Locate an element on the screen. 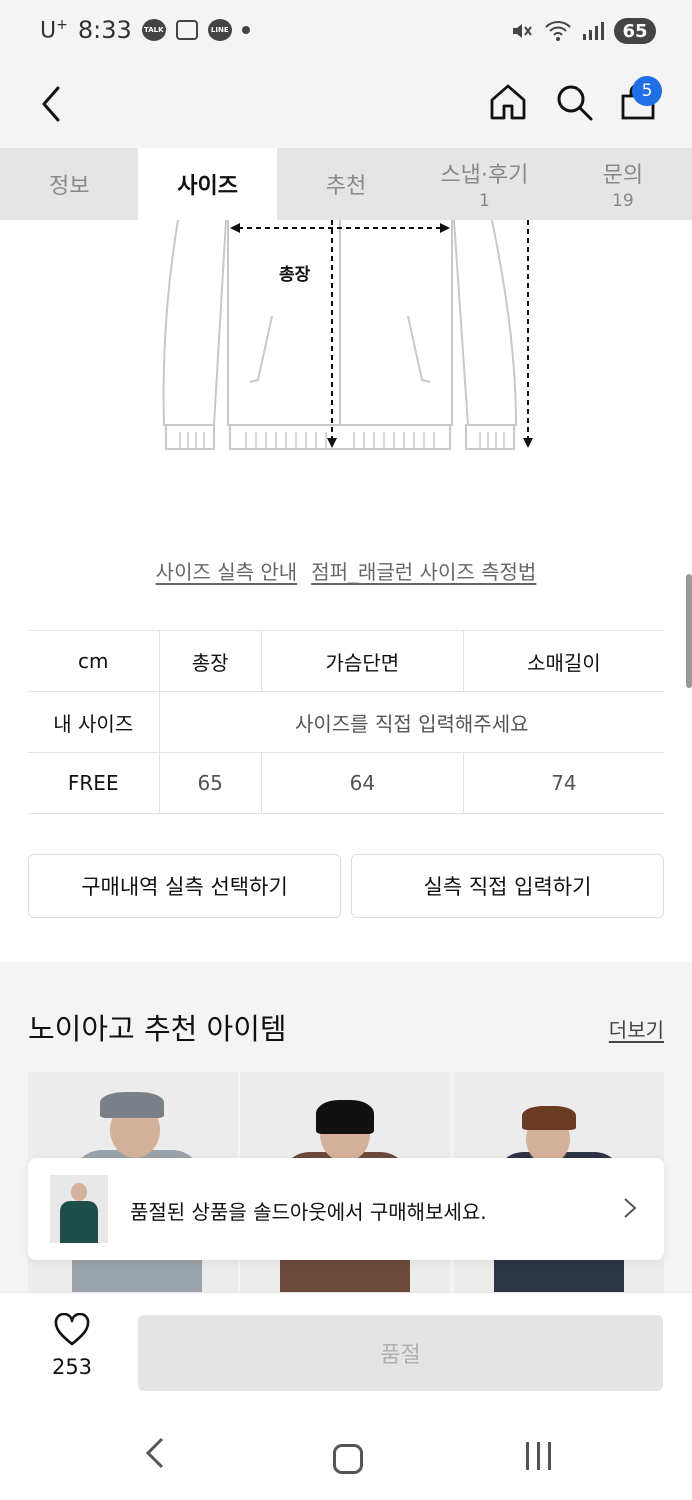 This screenshot has height=1500, width=692. battery-icon: 65 is located at coordinates (635, 31).